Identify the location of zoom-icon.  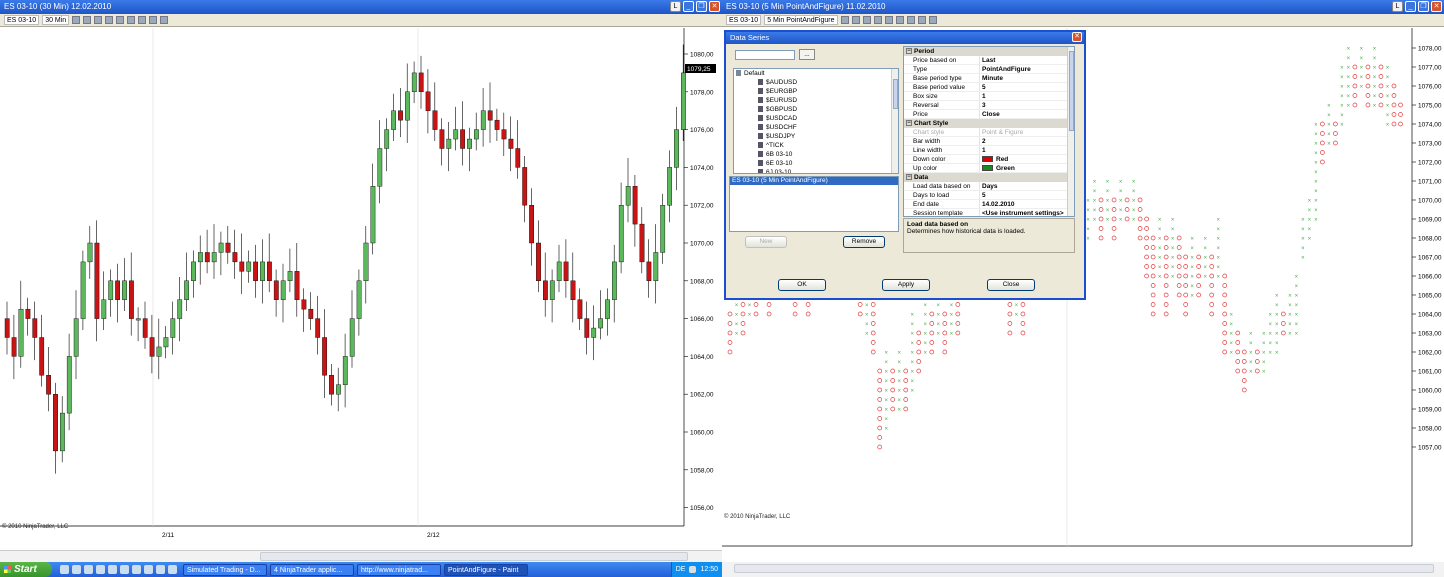
(888, 20).